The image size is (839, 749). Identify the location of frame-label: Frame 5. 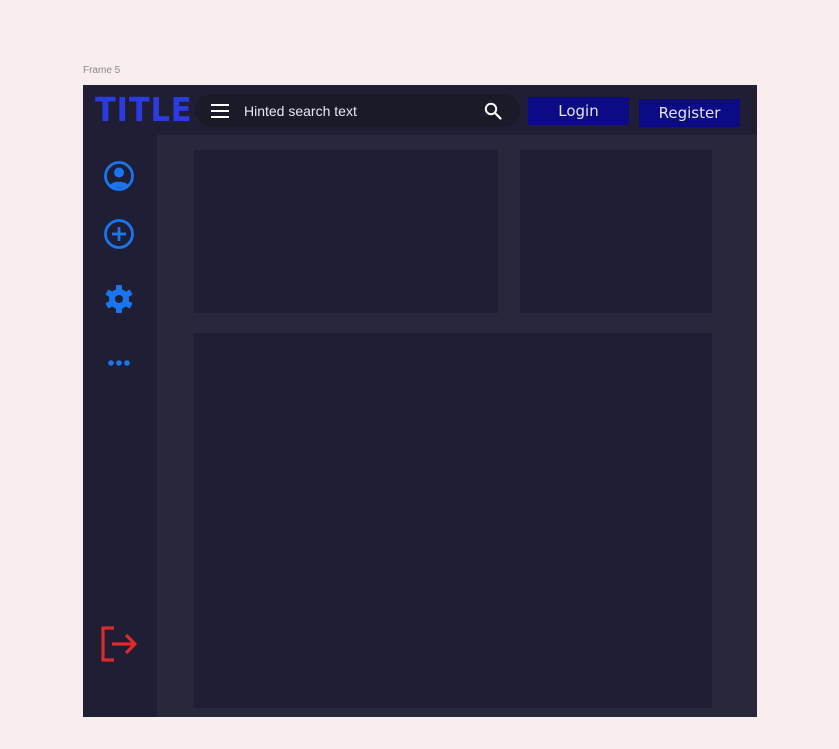
(102, 70).